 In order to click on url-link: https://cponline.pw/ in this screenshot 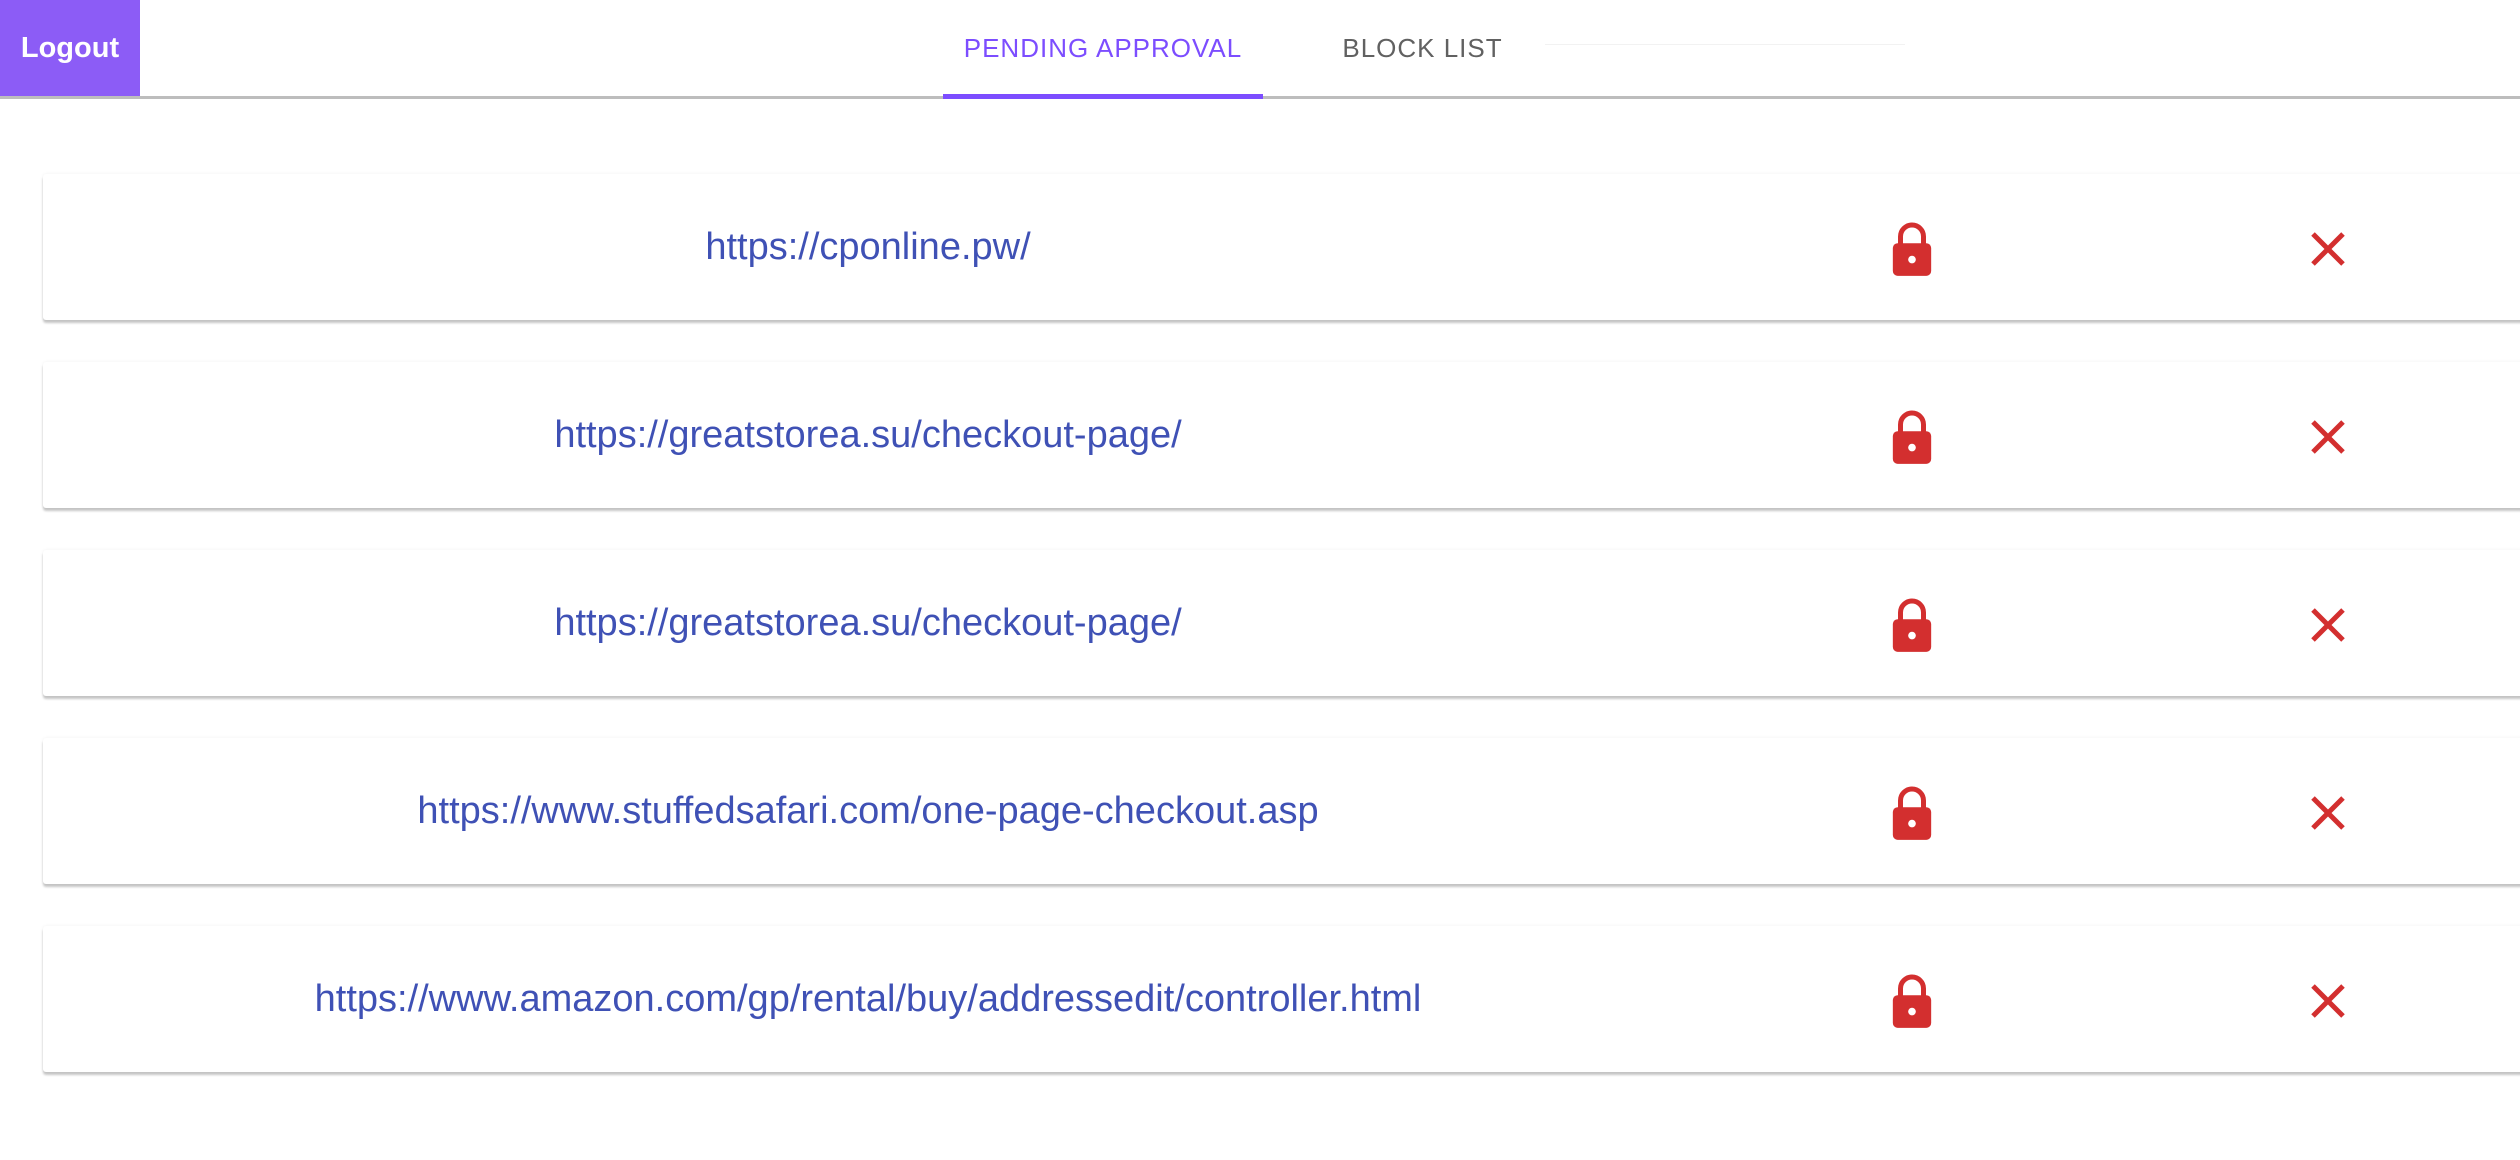, I will do `click(868, 247)`.